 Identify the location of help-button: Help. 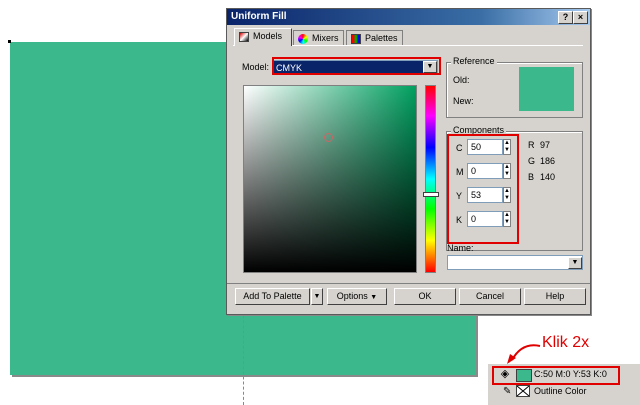
(555, 296).